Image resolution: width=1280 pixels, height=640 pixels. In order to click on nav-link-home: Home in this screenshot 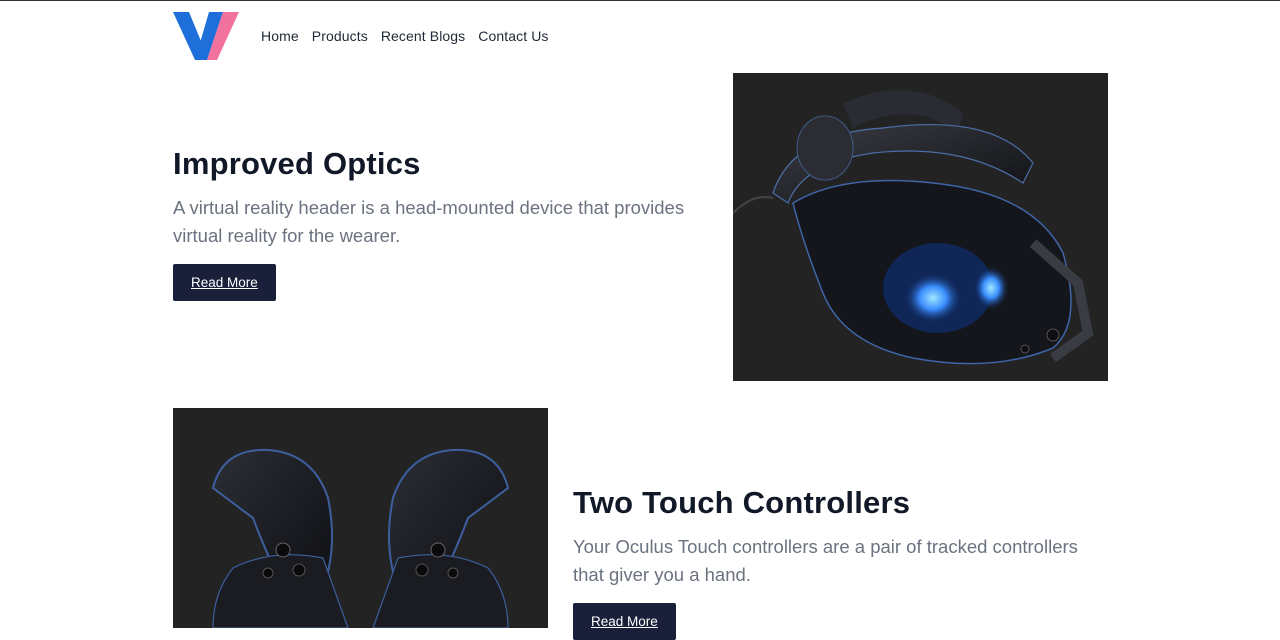, I will do `click(280, 36)`.